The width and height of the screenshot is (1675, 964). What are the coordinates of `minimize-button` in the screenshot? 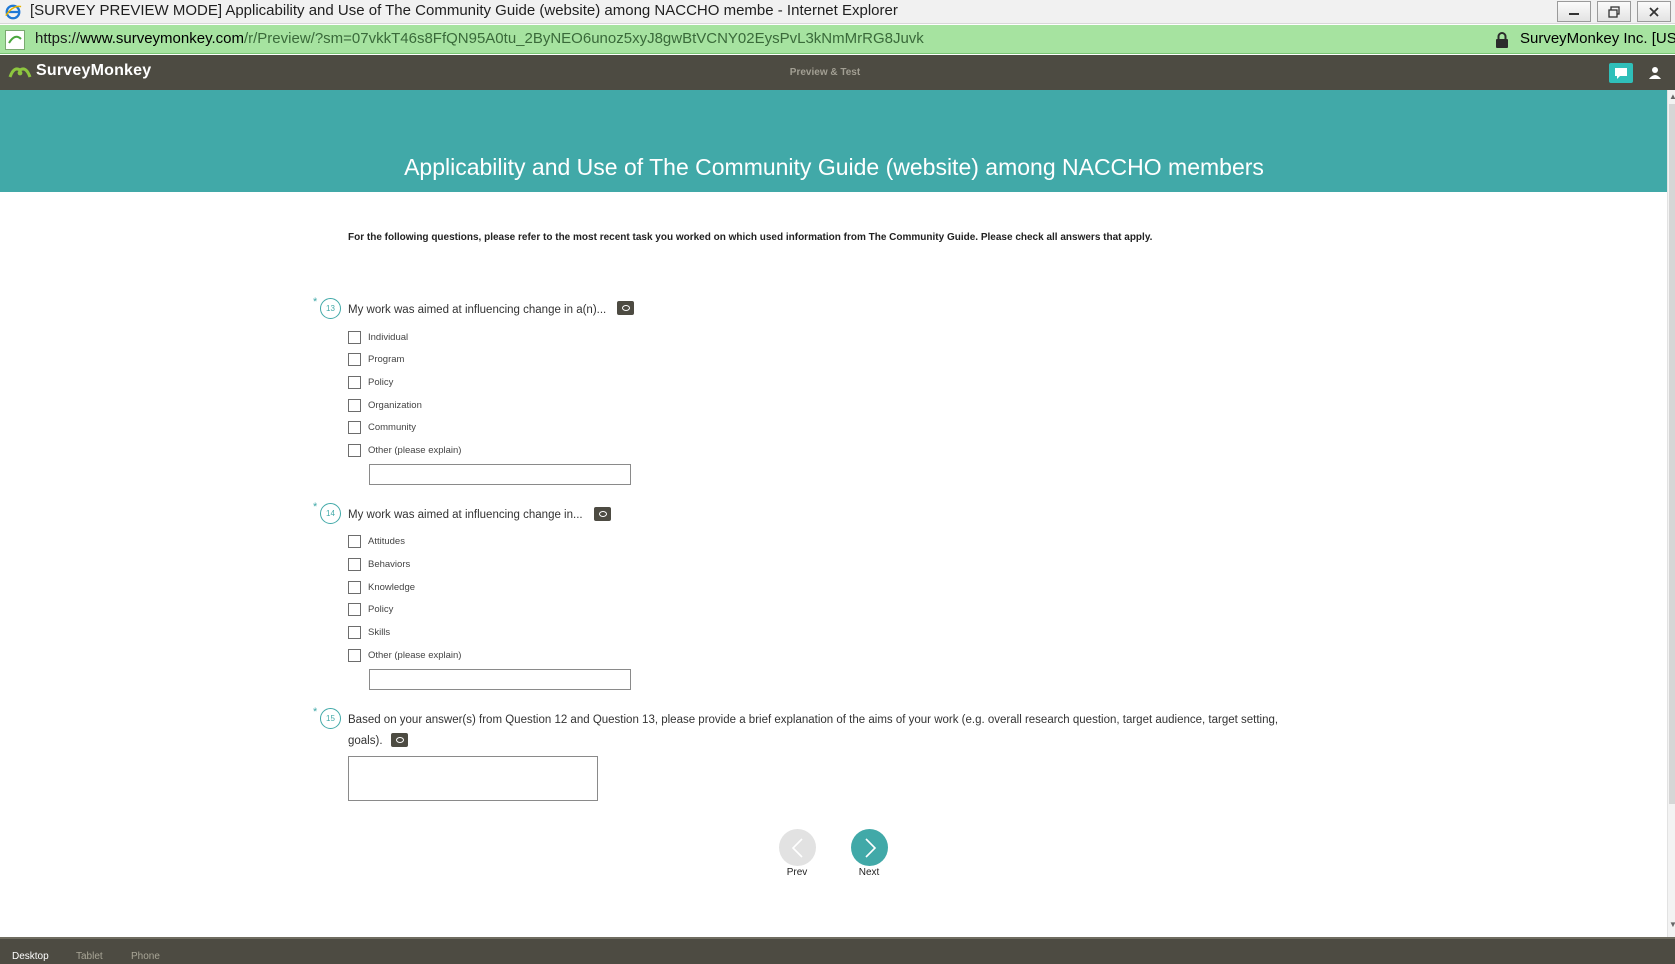 It's located at (1574, 11).